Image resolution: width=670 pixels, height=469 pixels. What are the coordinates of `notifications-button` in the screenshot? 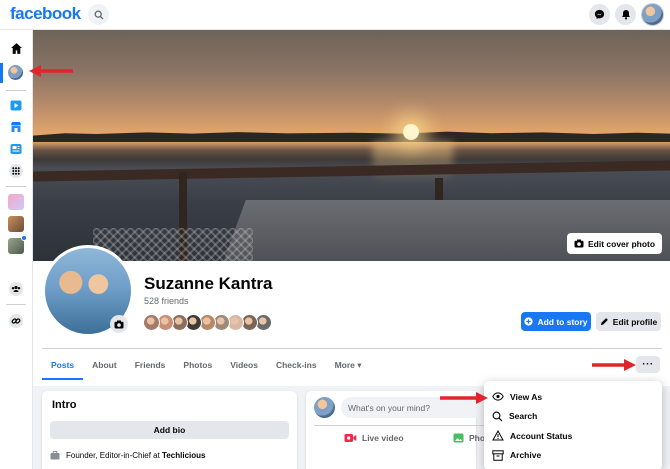 It's located at (625, 14).